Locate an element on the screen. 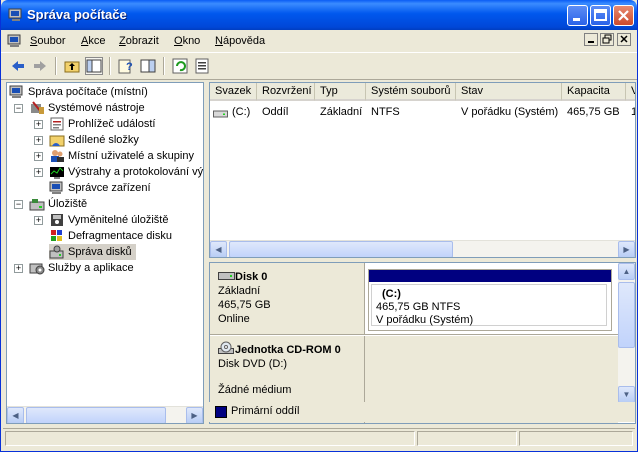  menu-soubor: Soubor is located at coordinates (47, 41).